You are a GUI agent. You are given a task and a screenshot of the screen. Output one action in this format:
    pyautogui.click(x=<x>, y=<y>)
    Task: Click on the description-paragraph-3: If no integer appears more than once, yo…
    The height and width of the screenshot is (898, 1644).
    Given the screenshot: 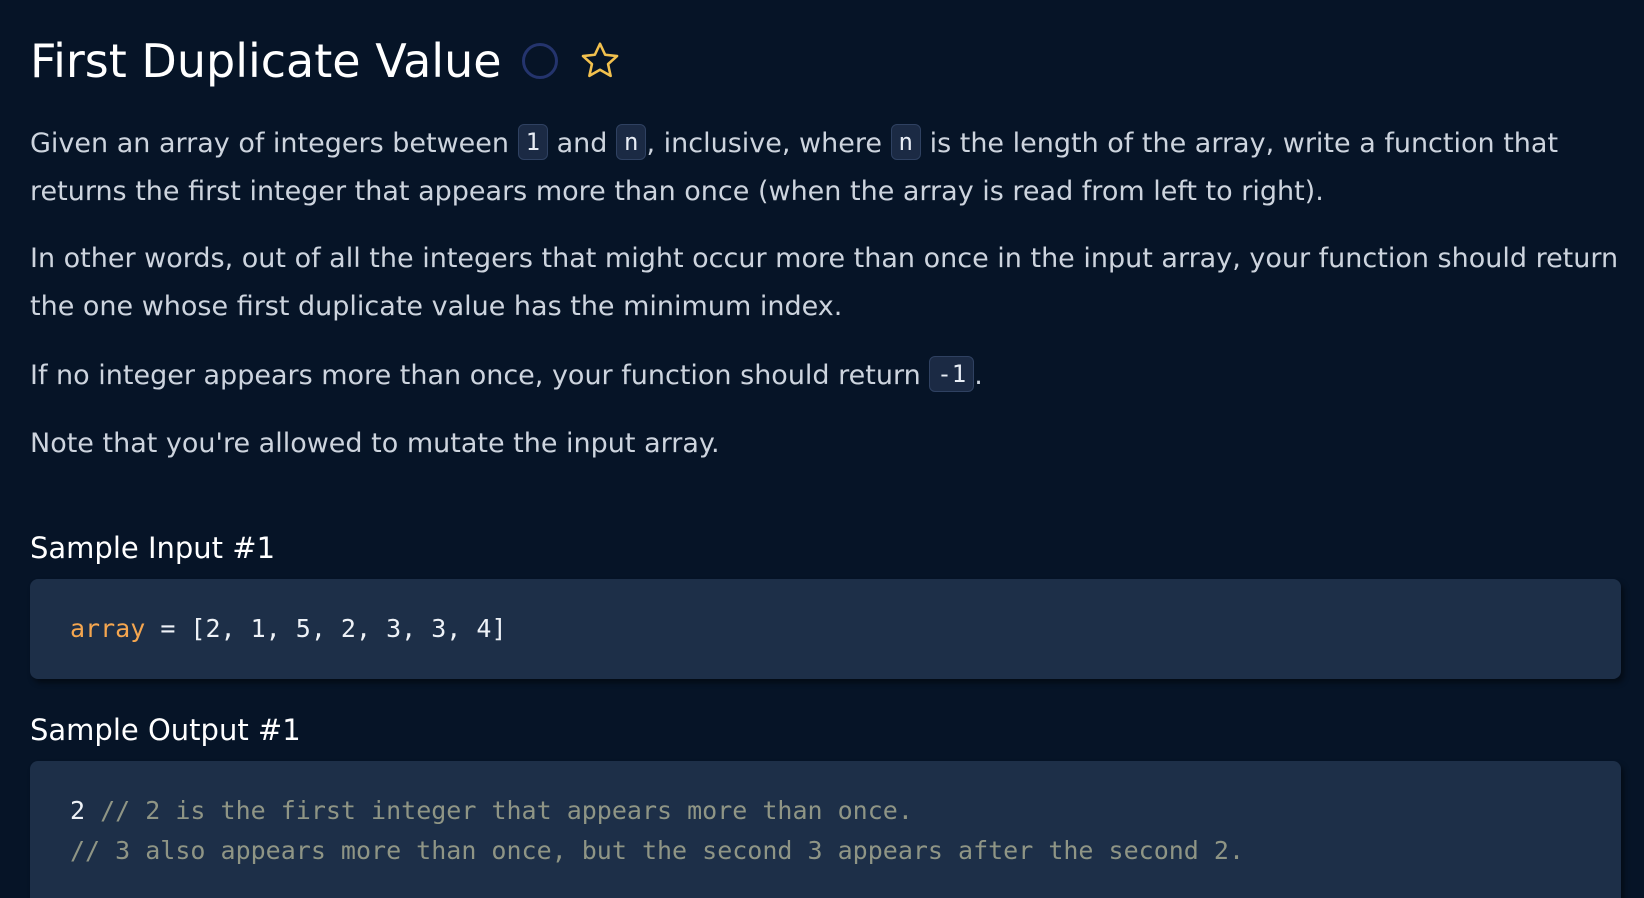 What is the action you would take?
    pyautogui.click(x=830, y=376)
    